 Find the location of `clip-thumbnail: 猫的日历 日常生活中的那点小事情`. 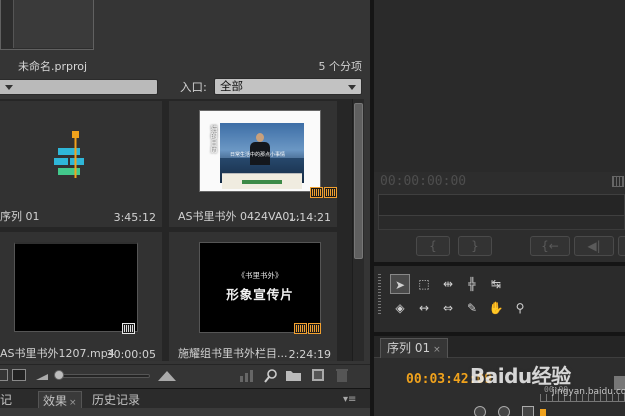

clip-thumbnail: 猫的日历 日常生活中的那点小事情 is located at coordinates (260, 151).